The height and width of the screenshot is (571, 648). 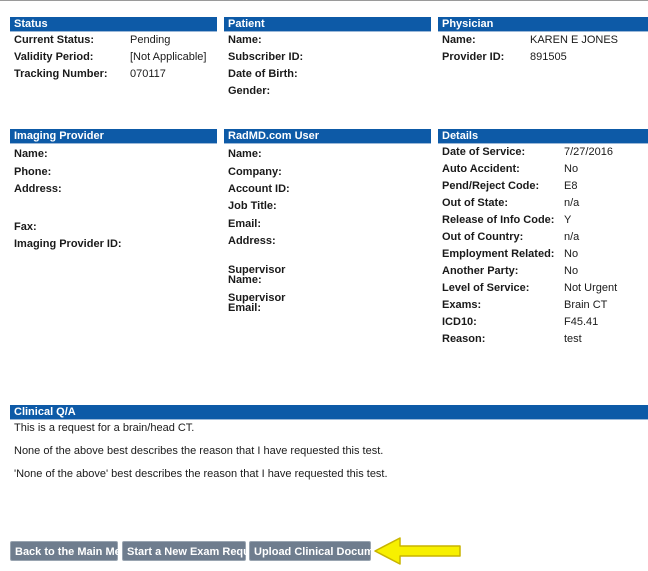 I want to click on status-row: Tracking Number: 070117, so click(x=113, y=74).